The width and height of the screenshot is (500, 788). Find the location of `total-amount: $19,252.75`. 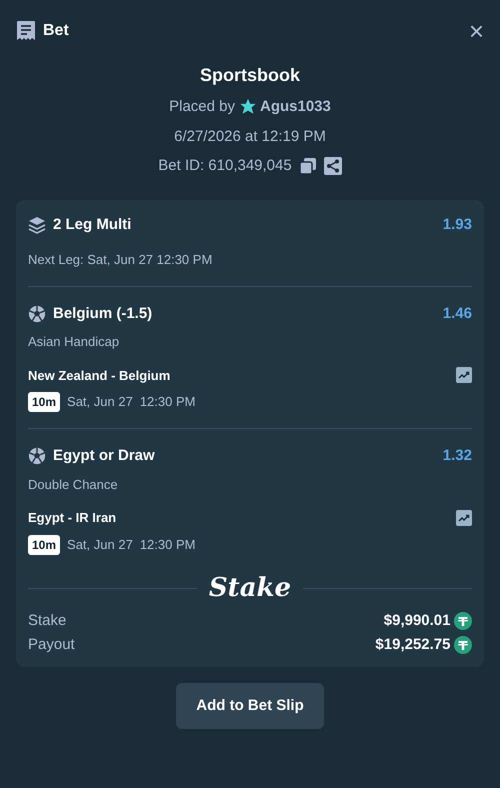

total-amount: $19,252.75 is located at coordinates (412, 645).